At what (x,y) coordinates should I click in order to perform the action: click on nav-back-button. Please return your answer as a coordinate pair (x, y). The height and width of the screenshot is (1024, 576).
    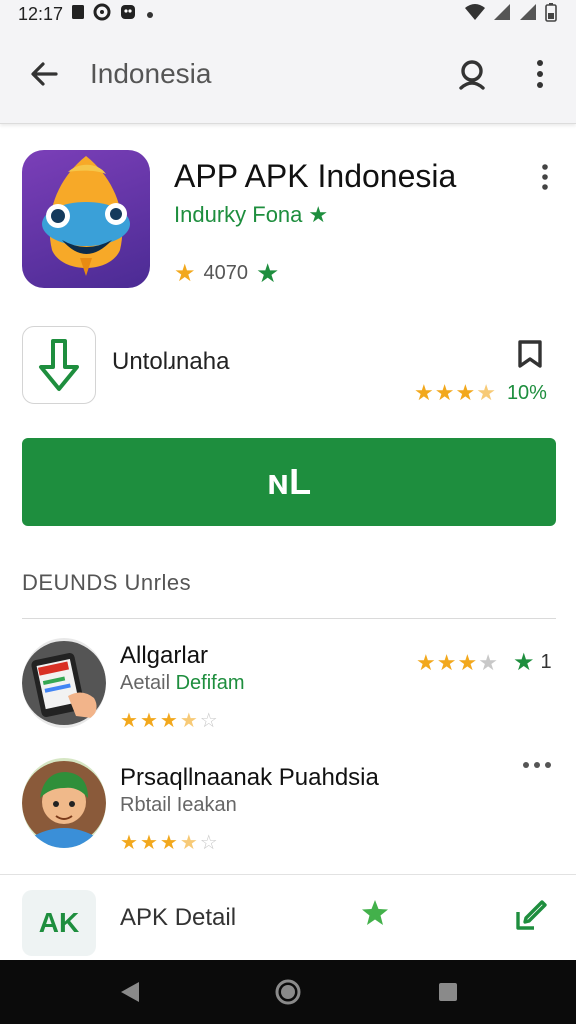
    Looking at the image, I should click on (130, 992).